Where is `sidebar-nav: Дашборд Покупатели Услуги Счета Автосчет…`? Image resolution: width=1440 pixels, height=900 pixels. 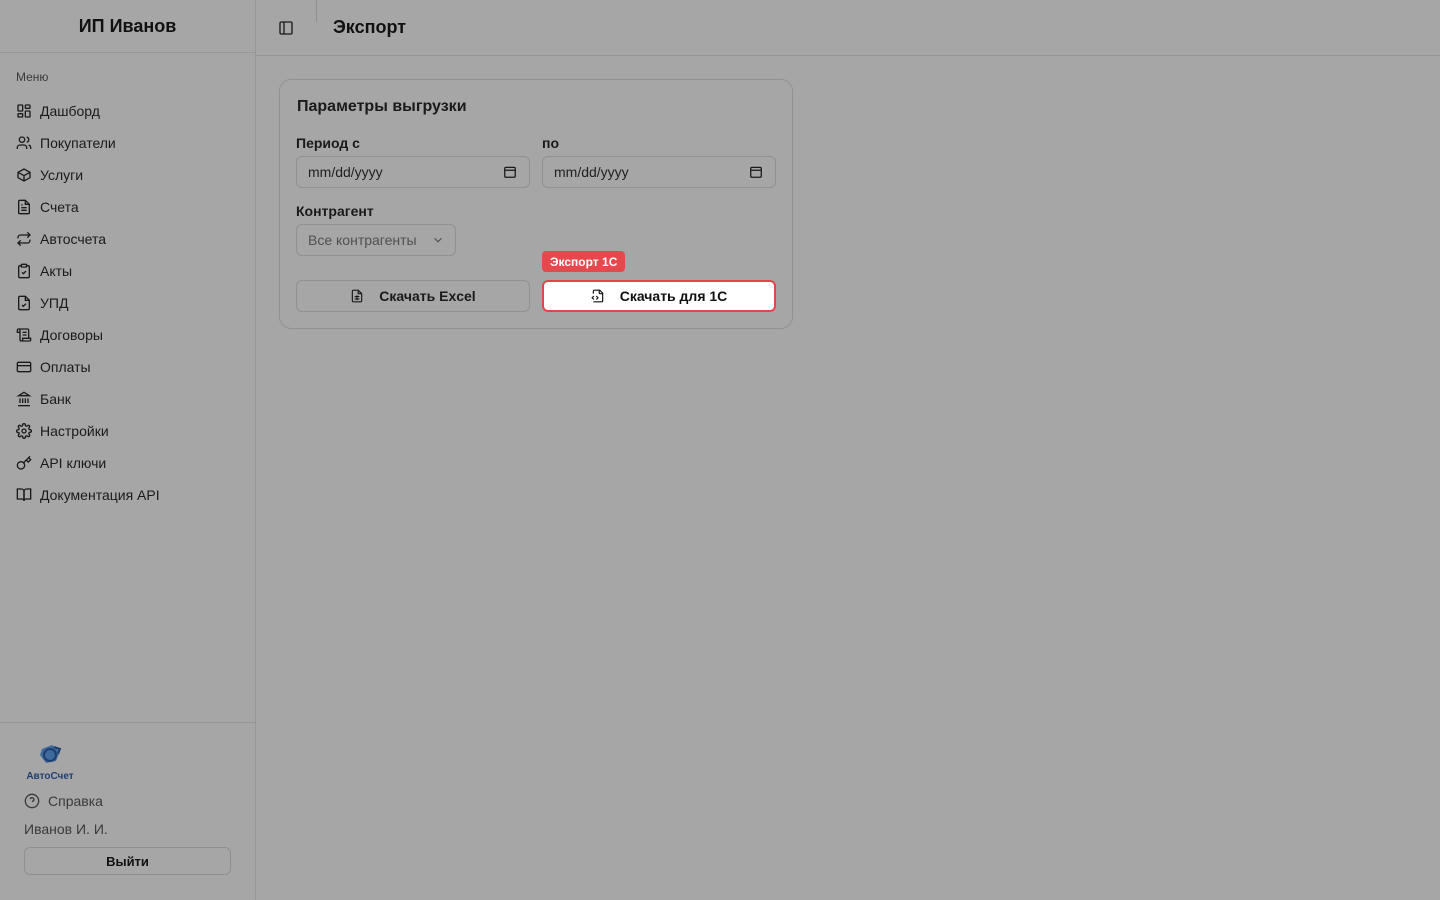 sidebar-nav: Дашборд Покупатели Услуги Счета Автосчет… is located at coordinates (127, 303).